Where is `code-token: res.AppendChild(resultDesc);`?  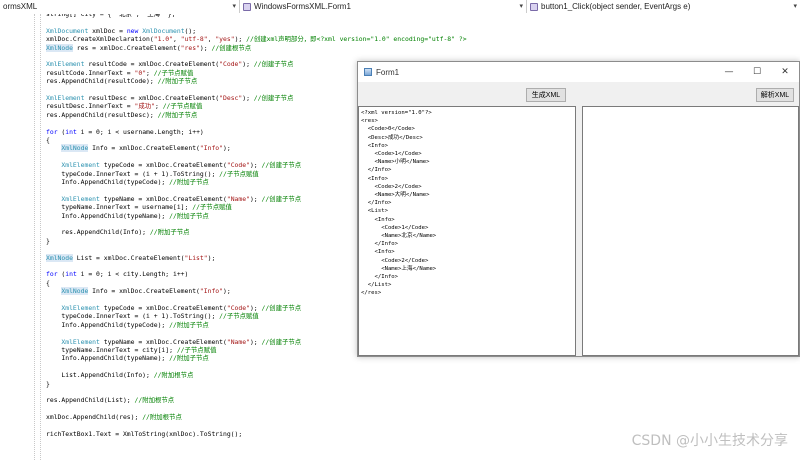 code-token: res.AppendChild(resultDesc); is located at coordinates (102, 114).